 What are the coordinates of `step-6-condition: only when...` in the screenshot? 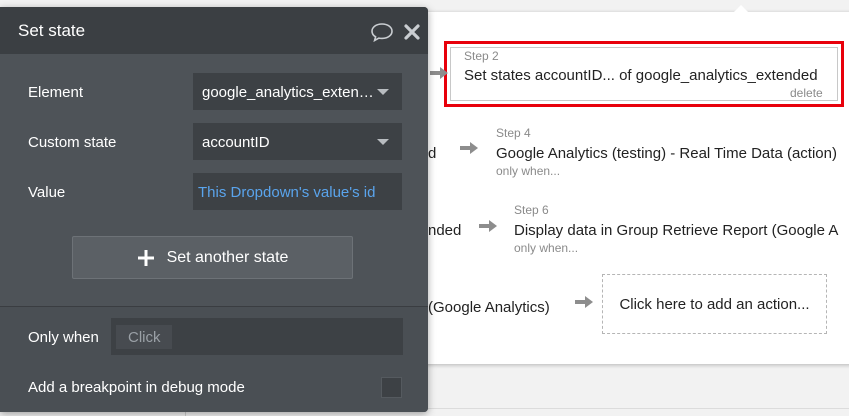 It's located at (546, 248).